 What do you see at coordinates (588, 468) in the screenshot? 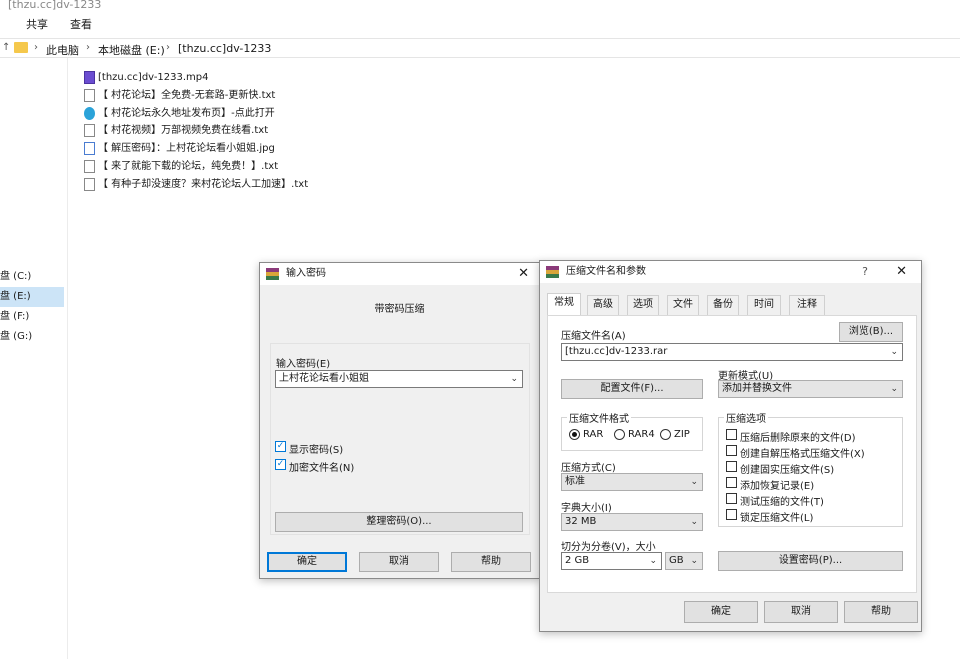
I see `method-label: 压缩方式(C)` at bounding box center [588, 468].